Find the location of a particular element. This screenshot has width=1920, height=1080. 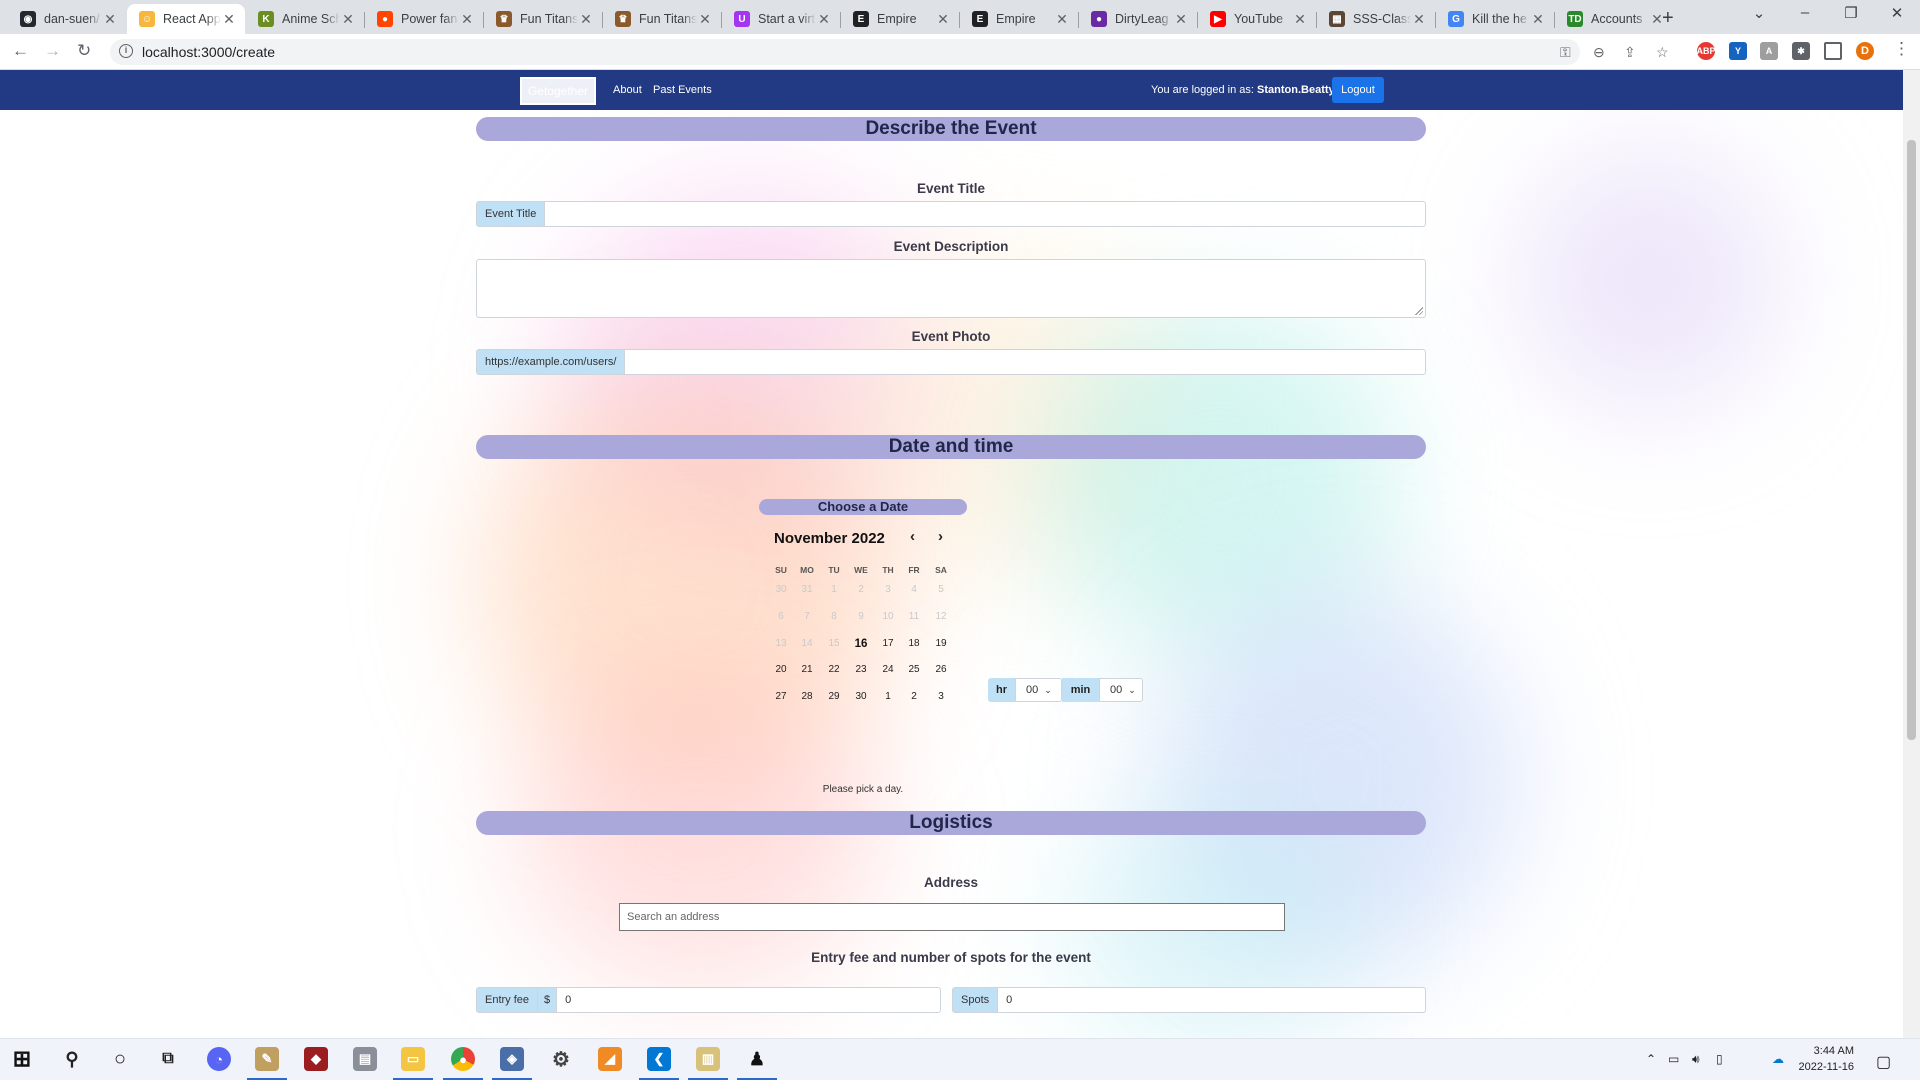

calendar-day: 22 is located at coordinates (834, 670).